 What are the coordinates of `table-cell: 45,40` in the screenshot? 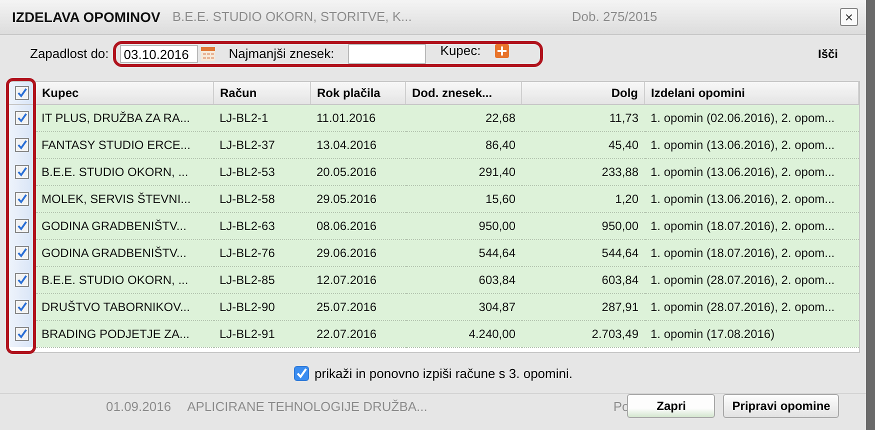 It's located at (583, 144).